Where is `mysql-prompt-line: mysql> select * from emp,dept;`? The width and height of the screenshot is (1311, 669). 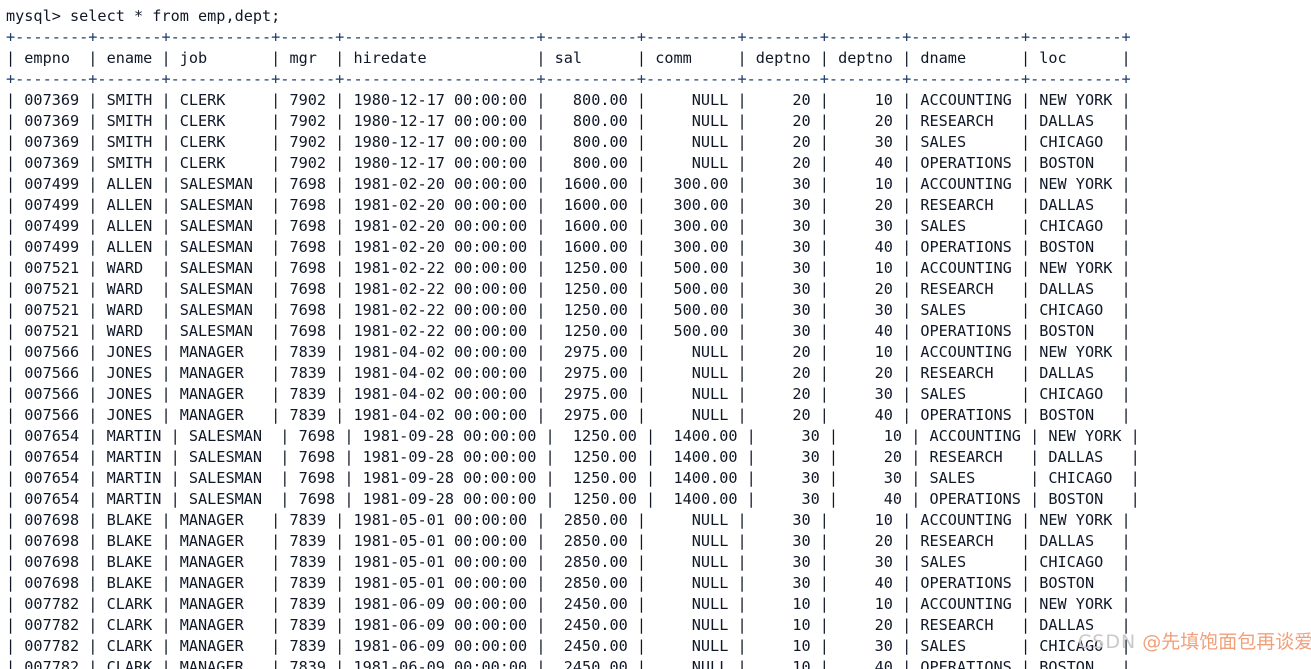
mysql-prompt-line: mysql> select * from emp,dept; is located at coordinates (143, 16).